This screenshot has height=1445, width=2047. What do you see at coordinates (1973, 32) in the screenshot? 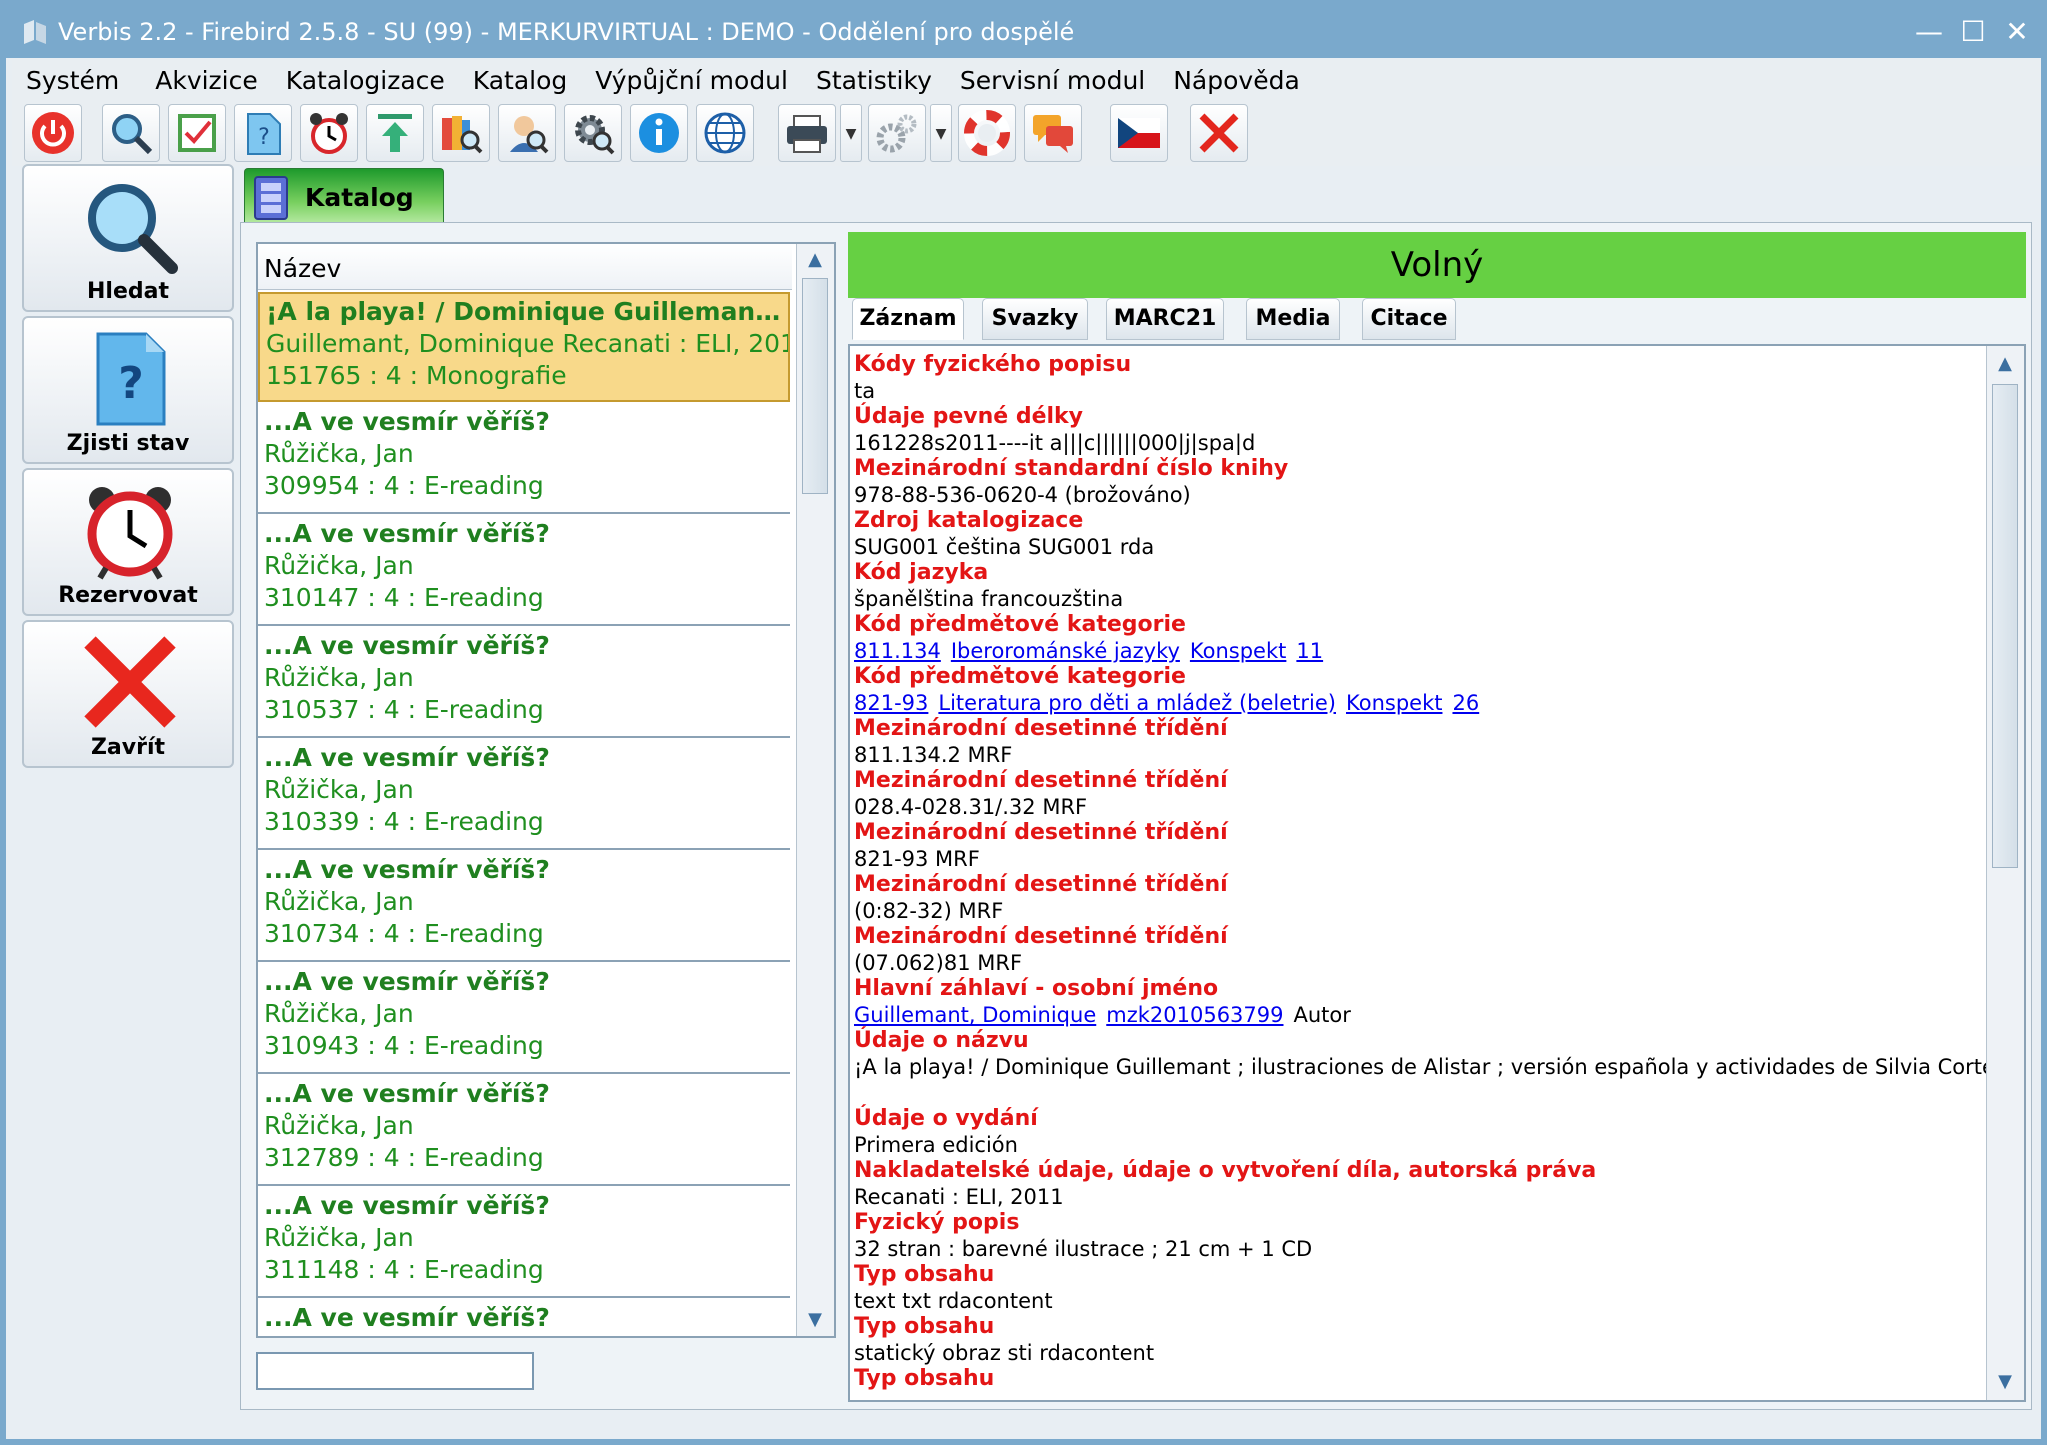
I see `maximize-button: ☐` at bounding box center [1973, 32].